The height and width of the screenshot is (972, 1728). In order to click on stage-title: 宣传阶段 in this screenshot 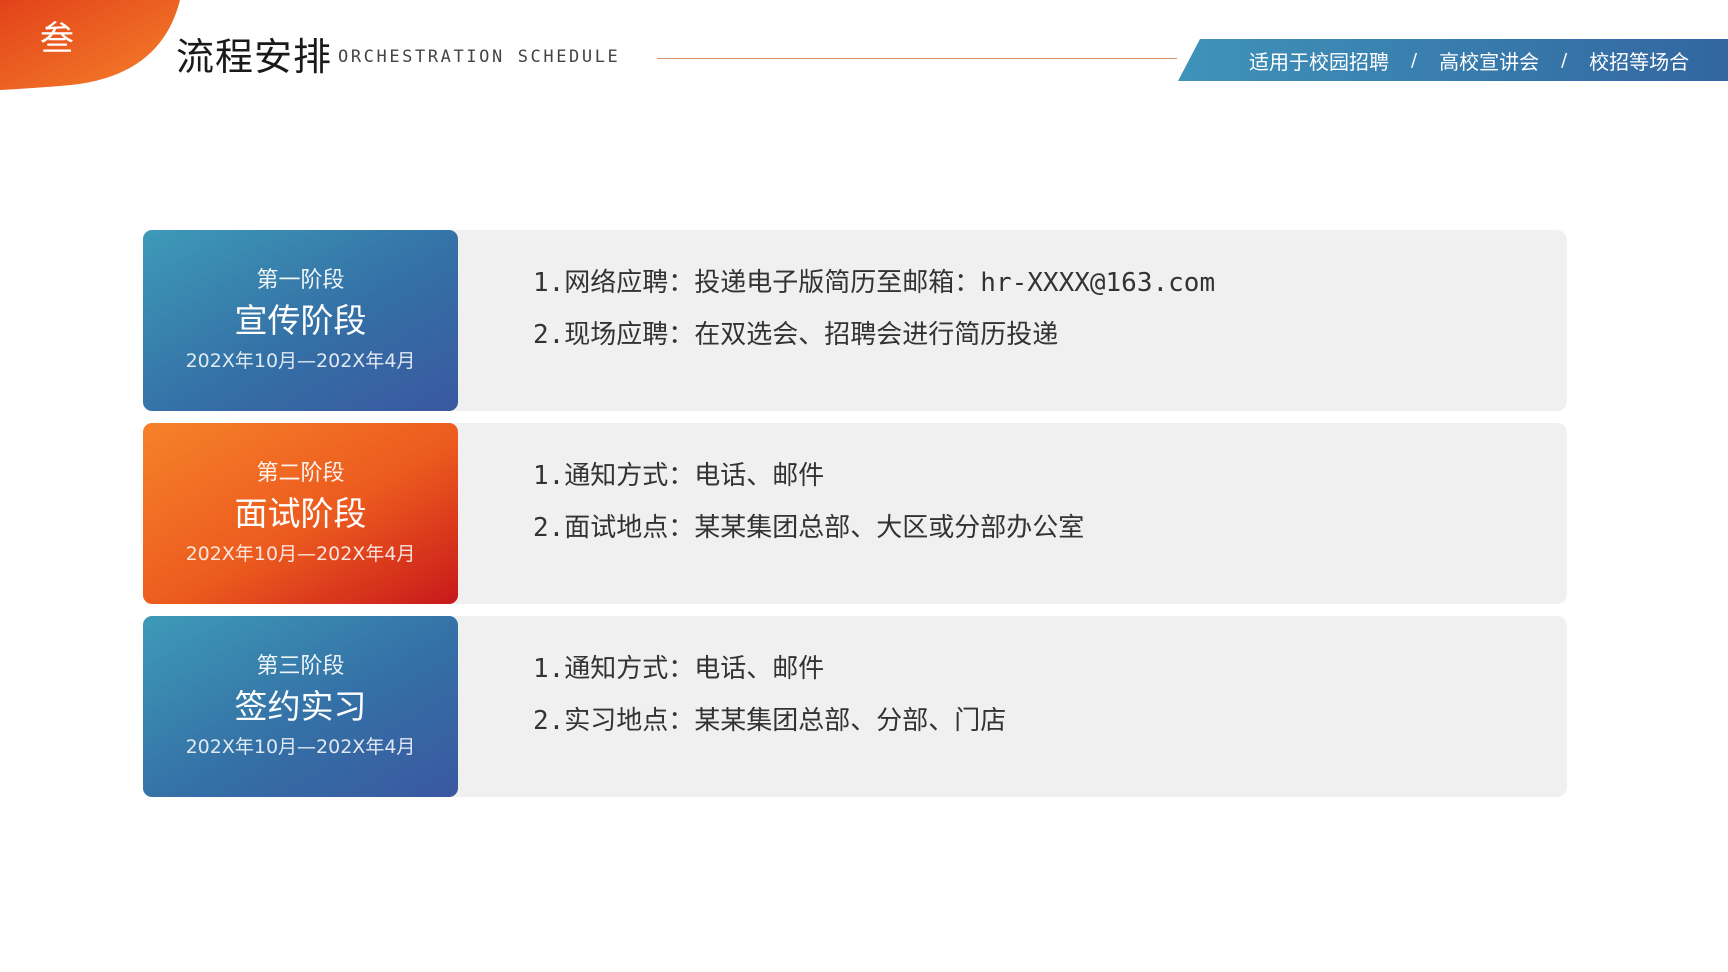, I will do `click(300, 320)`.